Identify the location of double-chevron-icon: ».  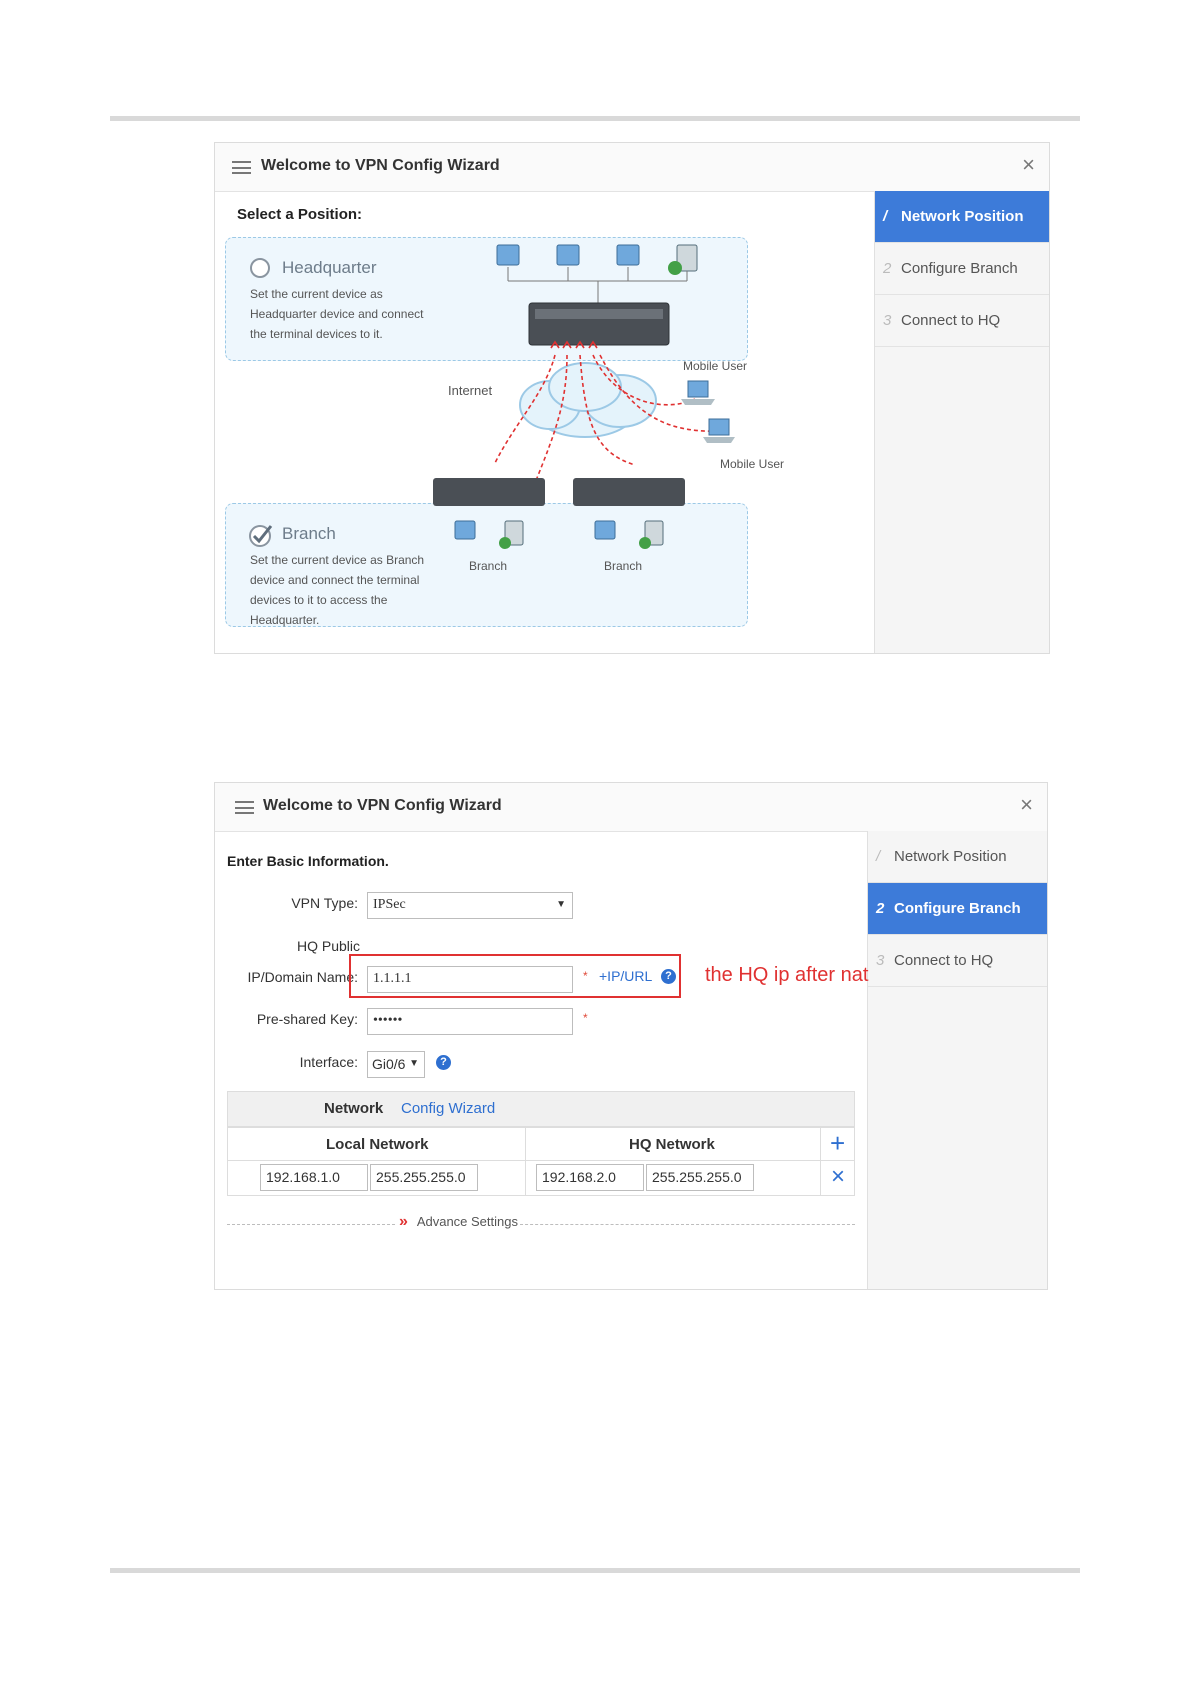
(403, 1221).